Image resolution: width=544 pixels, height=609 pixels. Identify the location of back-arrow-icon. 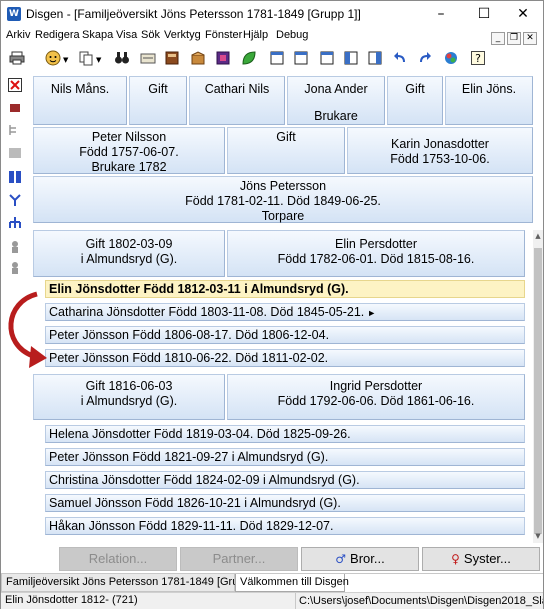
(400, 60).